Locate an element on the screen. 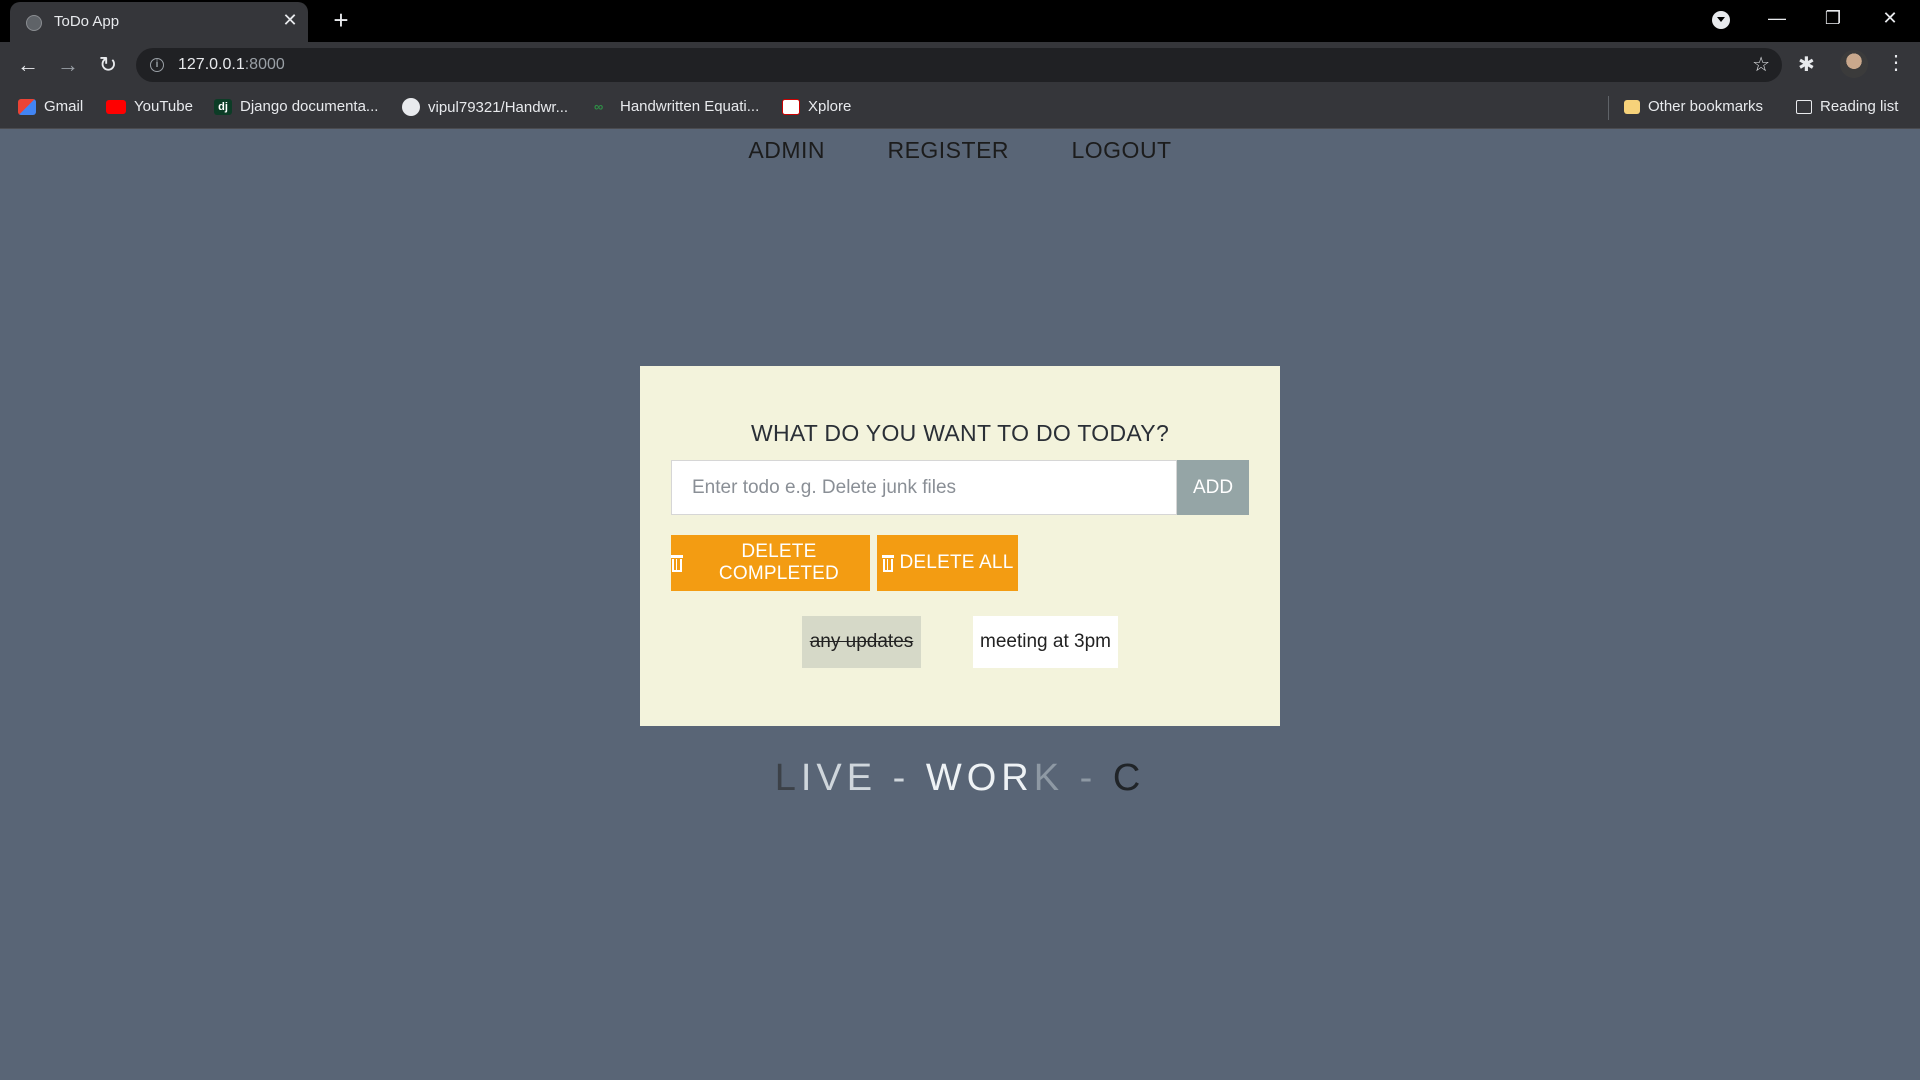  globe-icon is located at coordinates (34, 23).